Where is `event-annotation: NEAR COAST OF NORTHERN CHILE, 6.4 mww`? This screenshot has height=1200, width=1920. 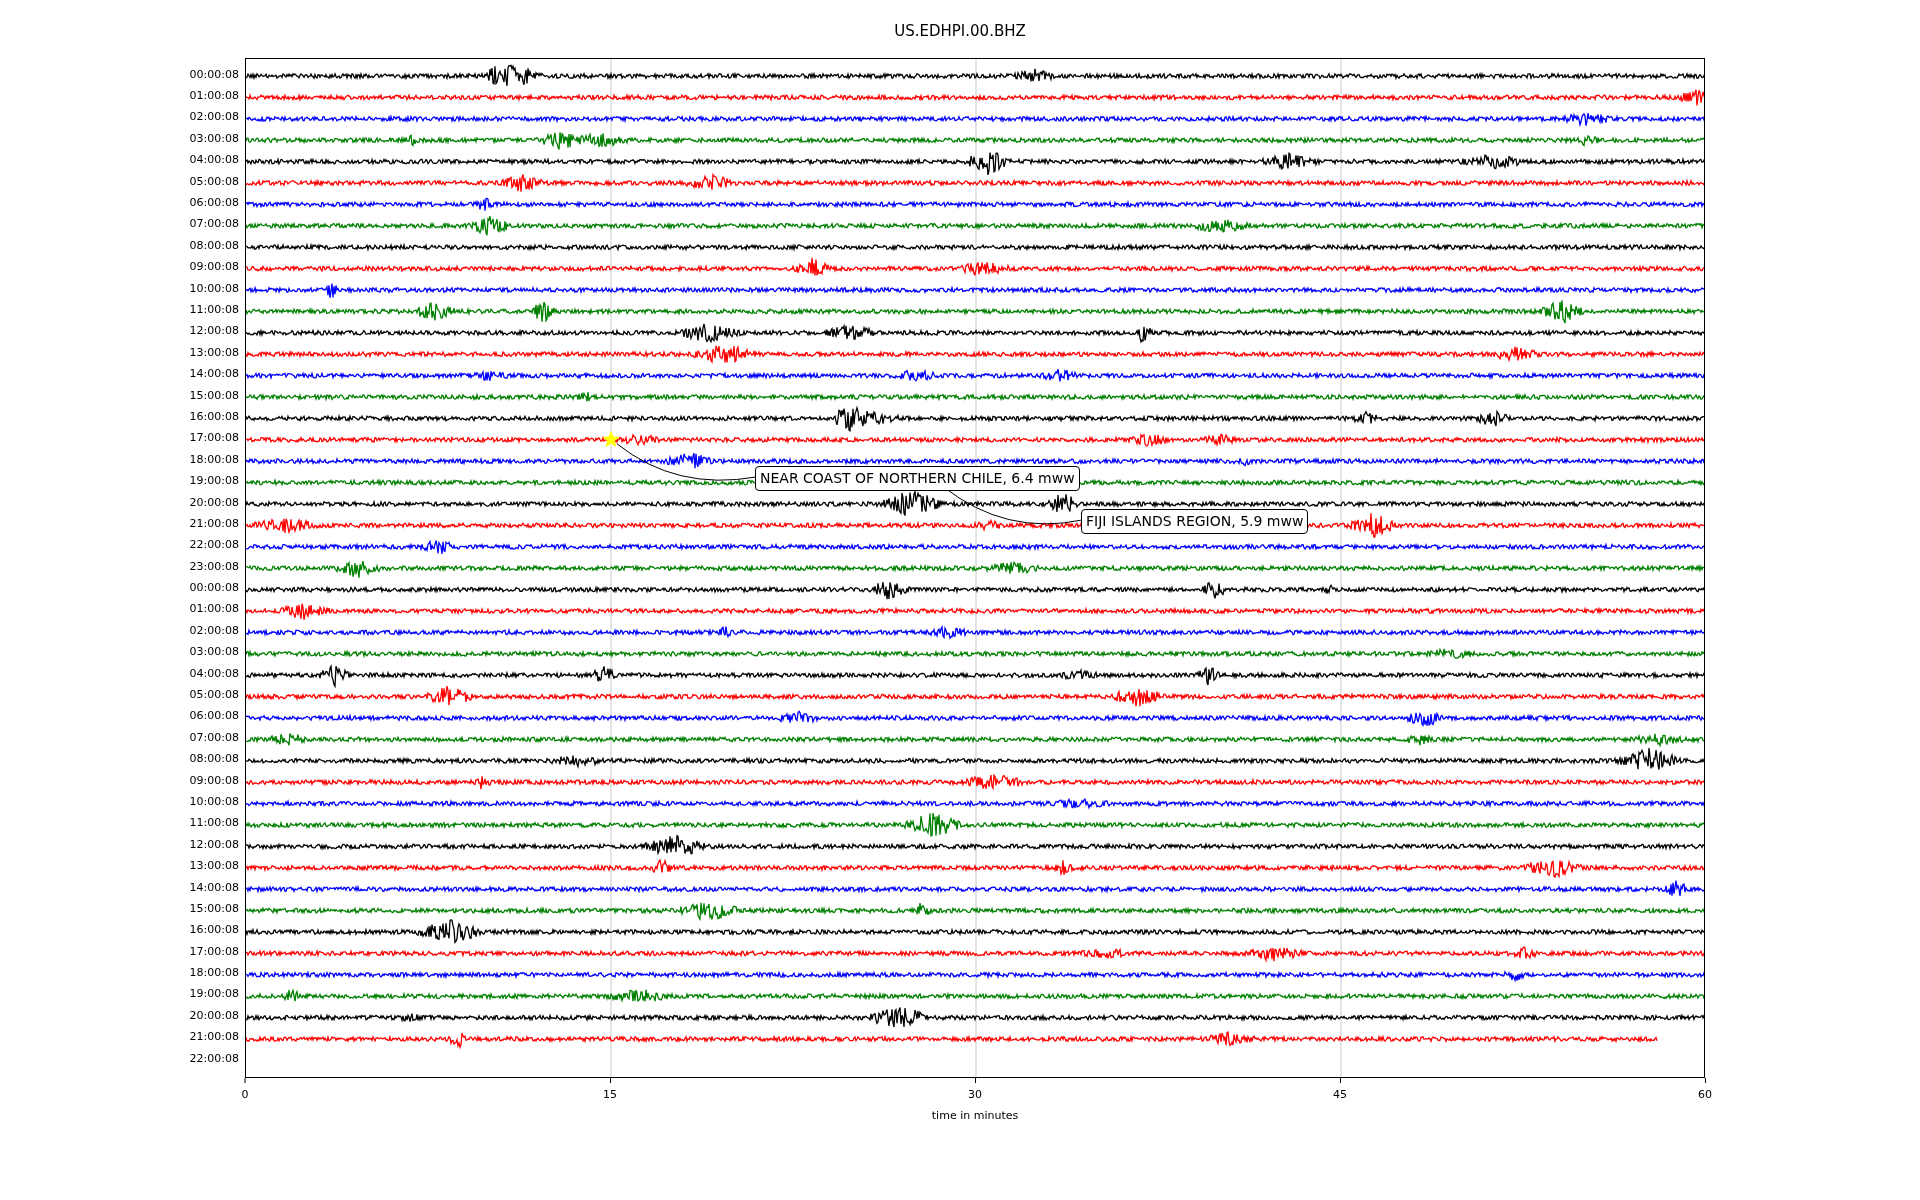 event-annotation: NEAR COAST OF NORTHERN CHILE, 6.4 mww is located at coordinates (917, 478).